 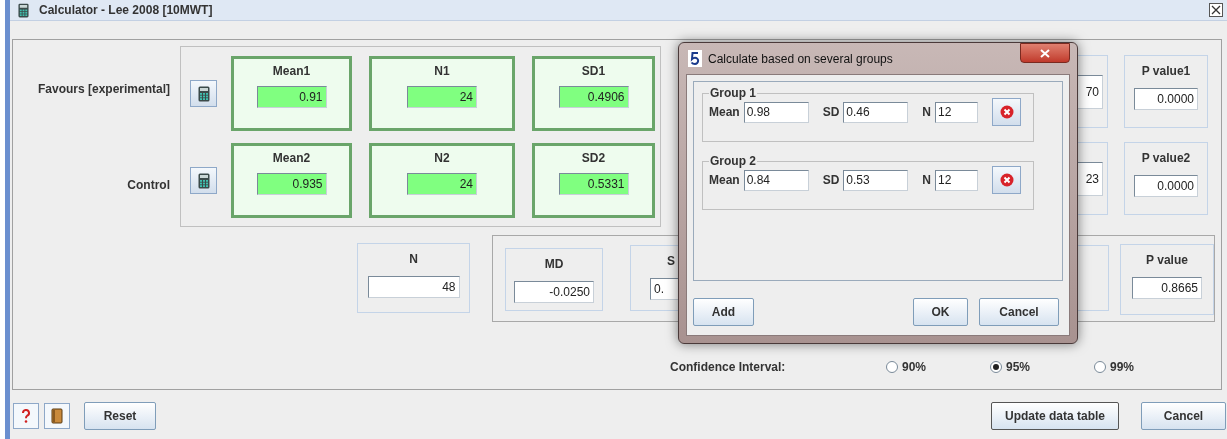 I want to click on field-label: SD1, so click(x=593, y=71).